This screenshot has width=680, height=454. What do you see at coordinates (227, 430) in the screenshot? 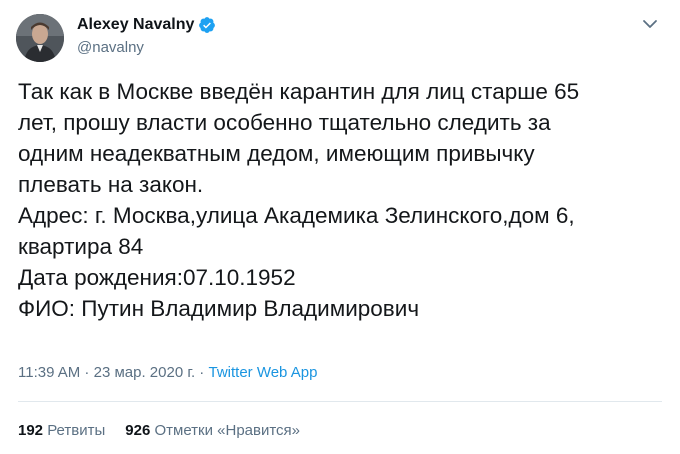
I see `likes-label: Отметки «Нравится»` at bounding box center [227, 430].